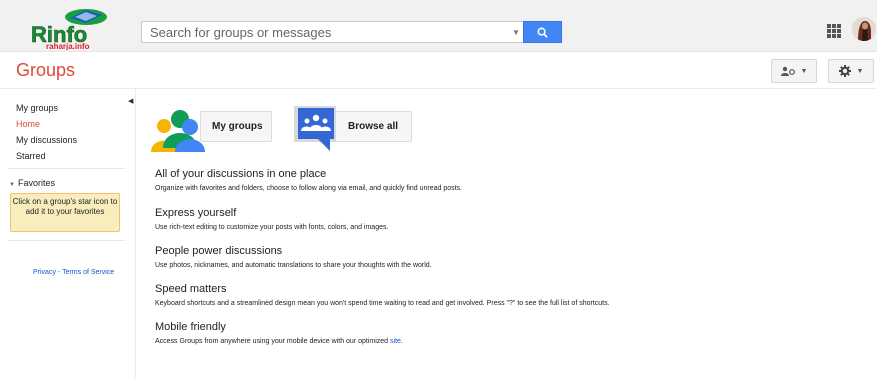 The width and height of the screenshot is (877, 378). Describe the element at coordinates (190, 327) in the screenshot. I see `feature-title: Mobile friendly` at that location.